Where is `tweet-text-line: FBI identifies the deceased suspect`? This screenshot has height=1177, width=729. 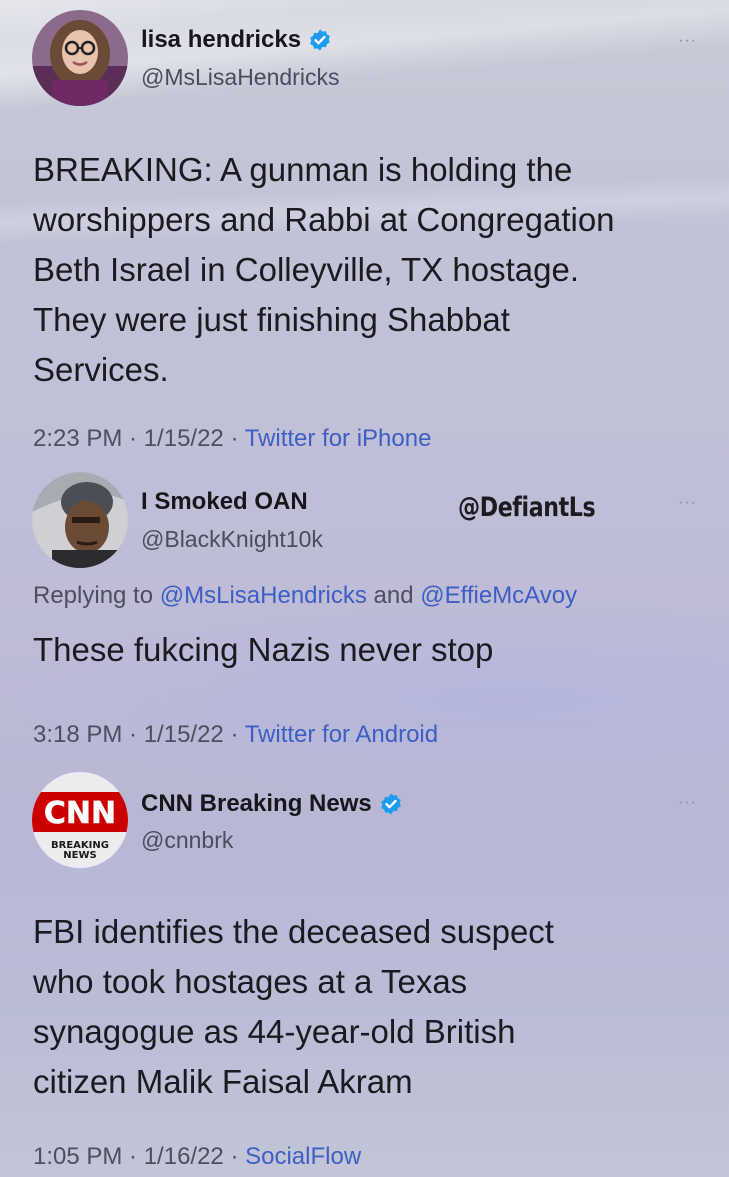
tweet-text-line: FBI identifies the deceased suspect is located at coordinates (293, 931).